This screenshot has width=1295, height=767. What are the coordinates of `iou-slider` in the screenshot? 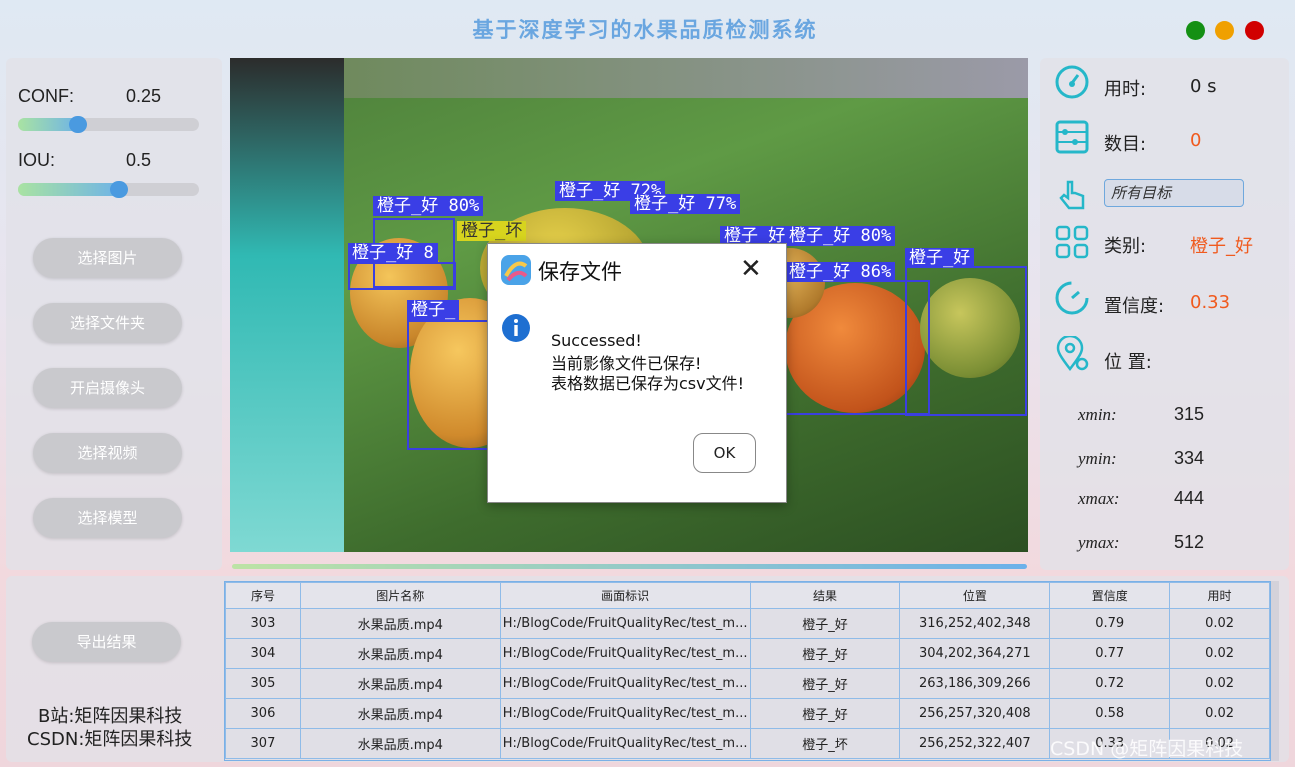 It's located at (108, 189).